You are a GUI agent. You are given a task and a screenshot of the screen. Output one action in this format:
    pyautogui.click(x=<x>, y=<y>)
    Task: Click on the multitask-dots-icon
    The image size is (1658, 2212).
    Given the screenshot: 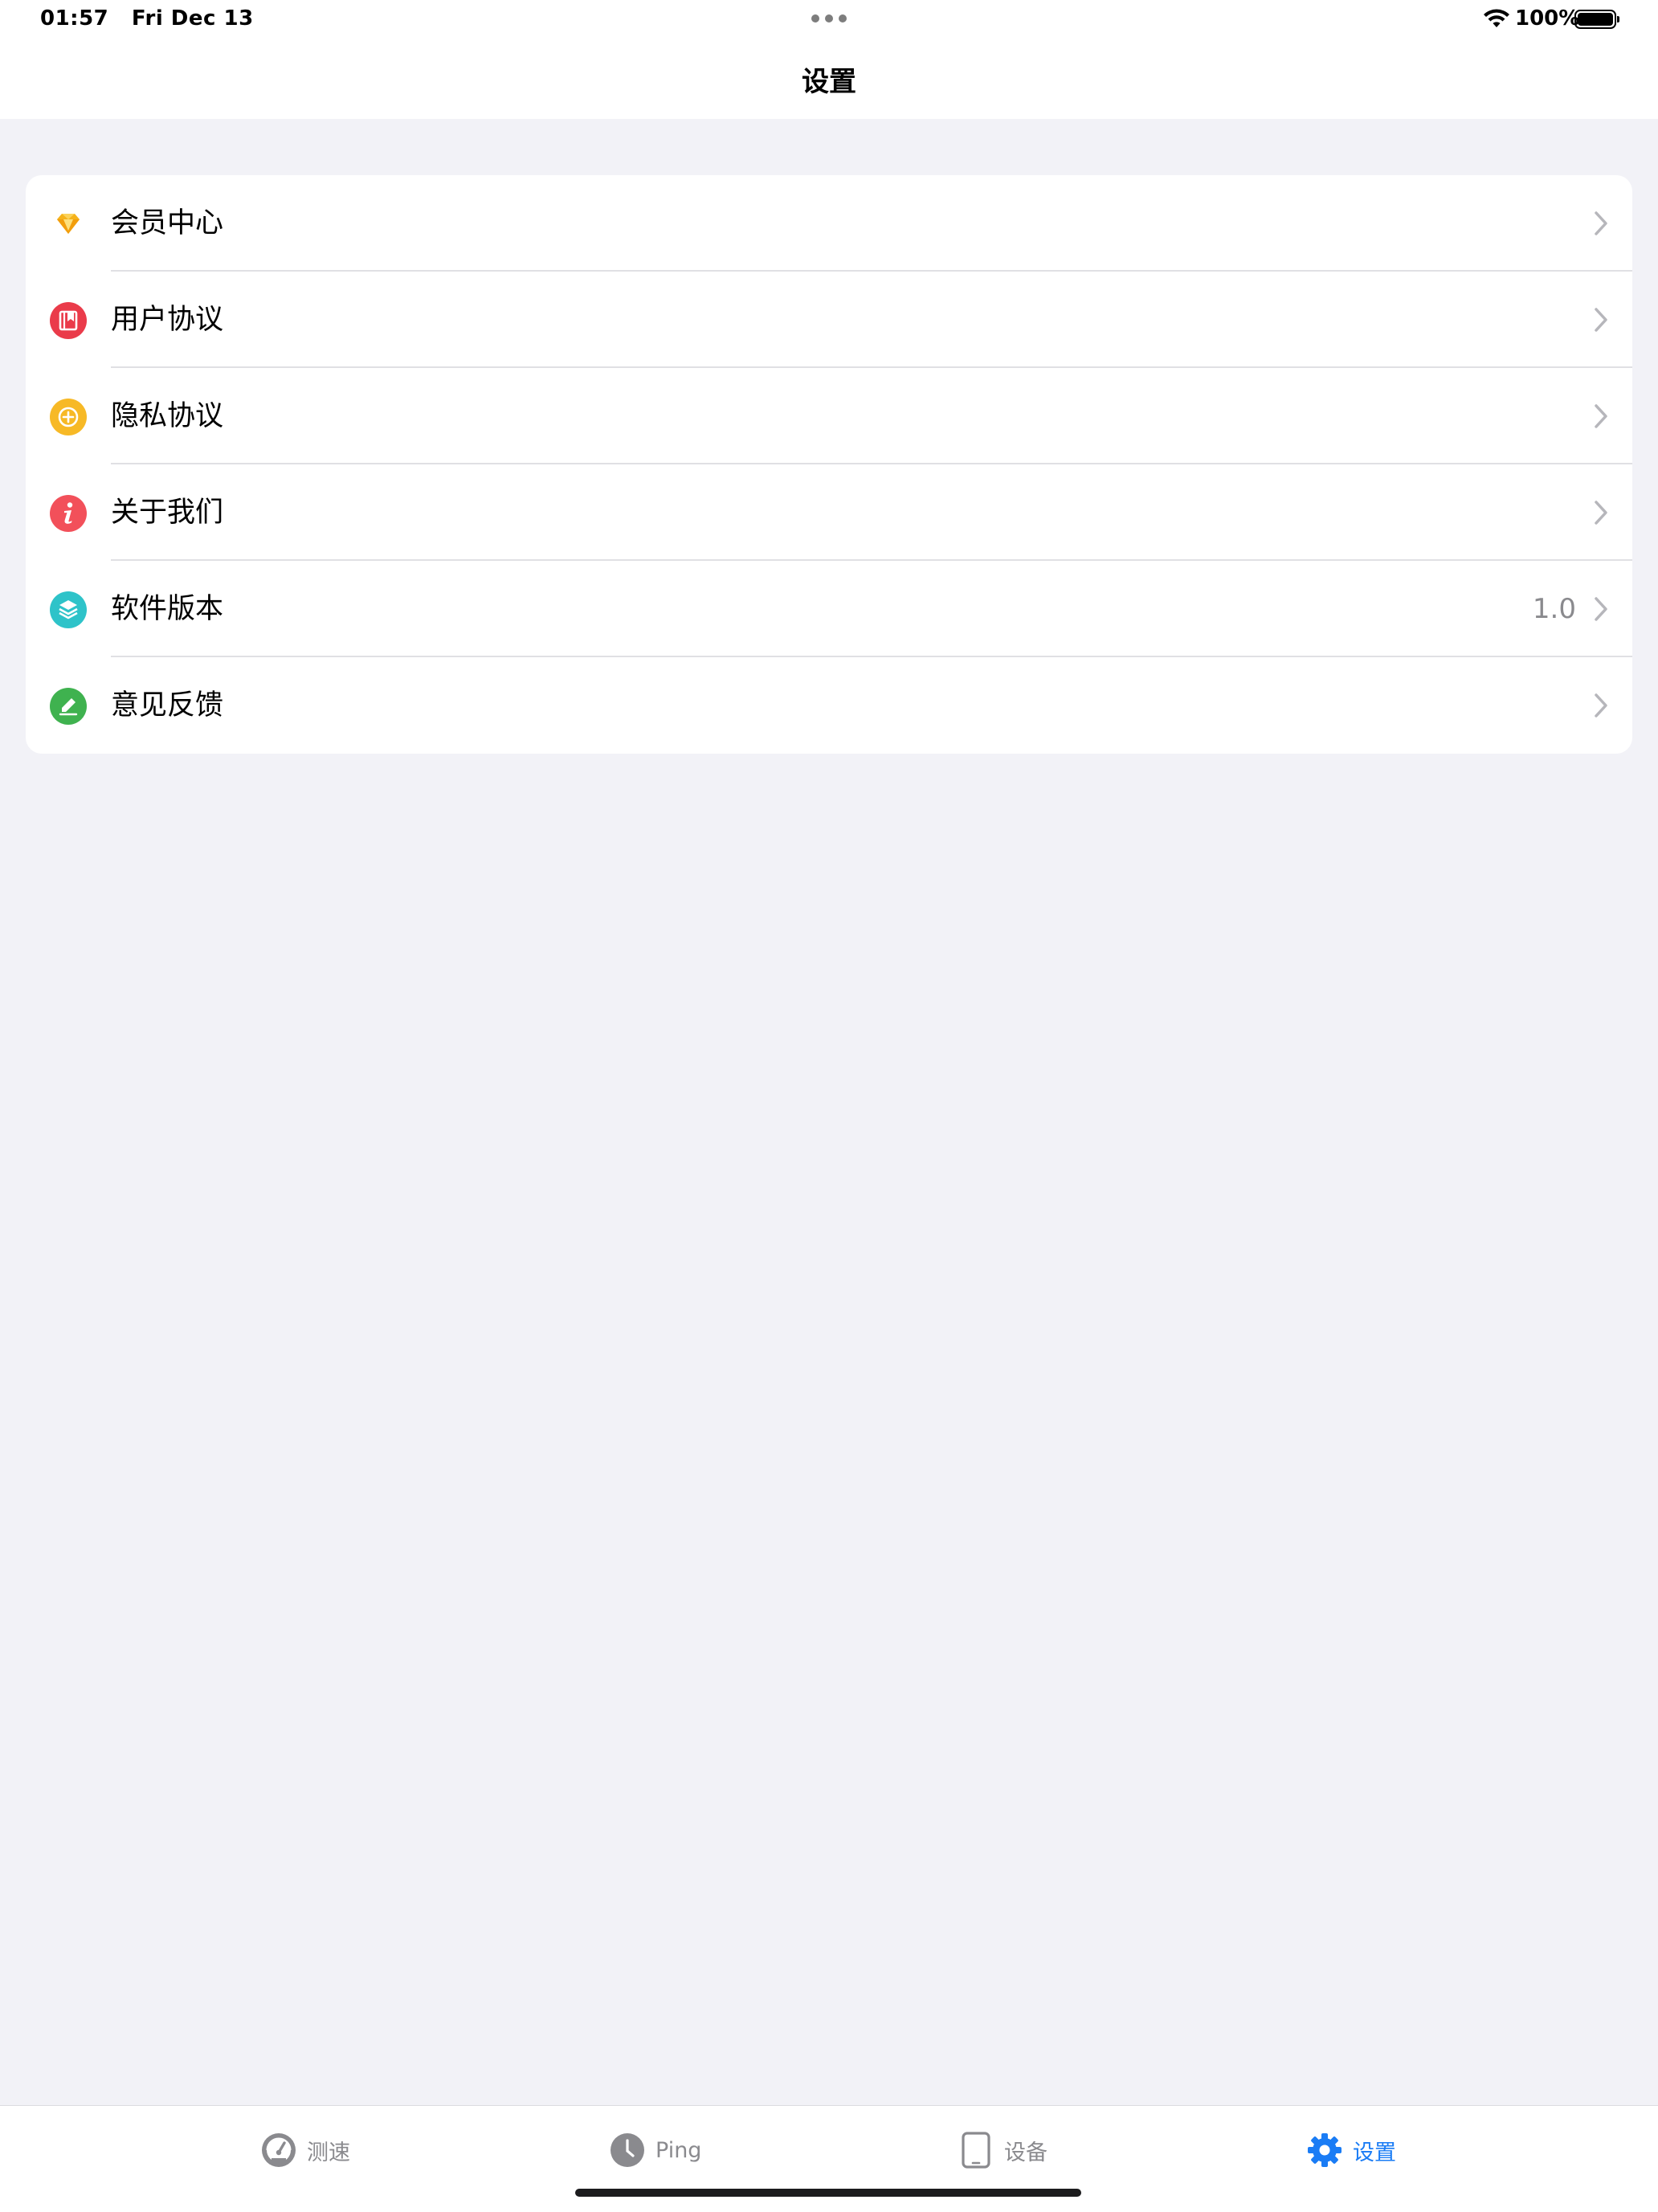 What is the action you would take?
    pyautogui.click(x=829, y=18)
    